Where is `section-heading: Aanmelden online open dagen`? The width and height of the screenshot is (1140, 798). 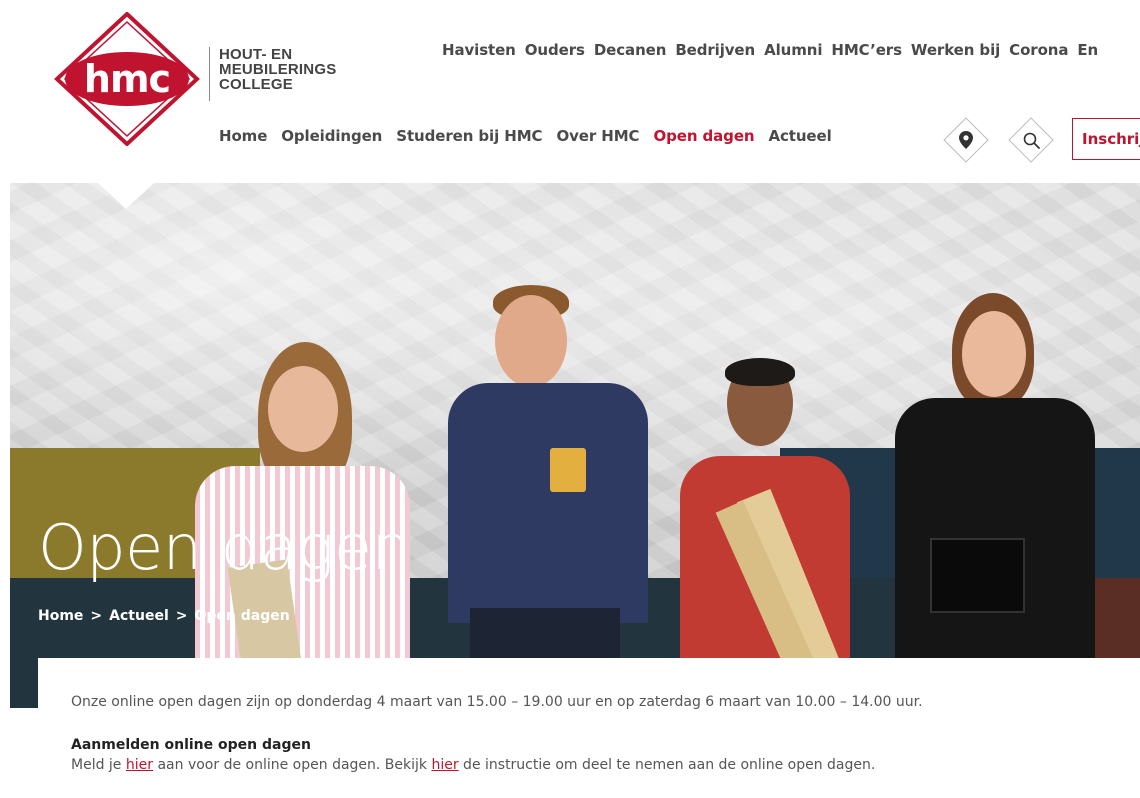 section-heading: Aanmelden online open dagen is located at coordinates (191, 745).